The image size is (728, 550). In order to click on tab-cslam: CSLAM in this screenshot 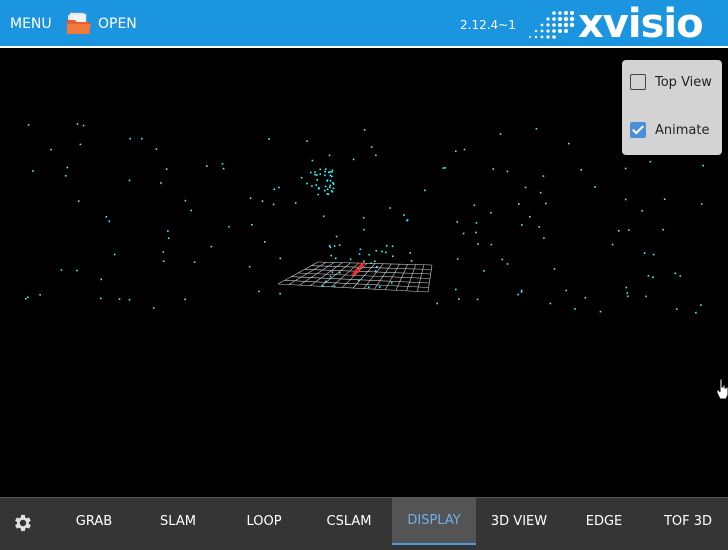, I will do `click(349, 521)`.